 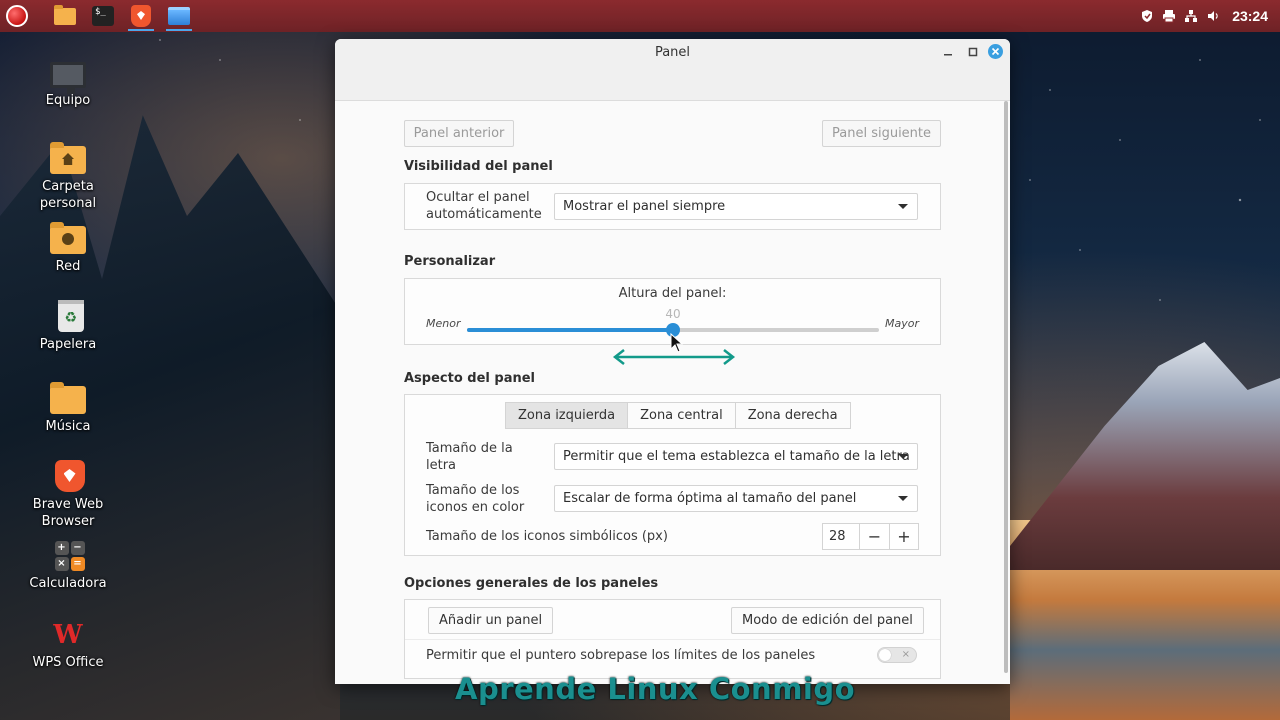 What do you see at coordinates (640, 16) in the screenshot?
I see `top-panel: $_ 23:24` at bounding box center [640, 16].